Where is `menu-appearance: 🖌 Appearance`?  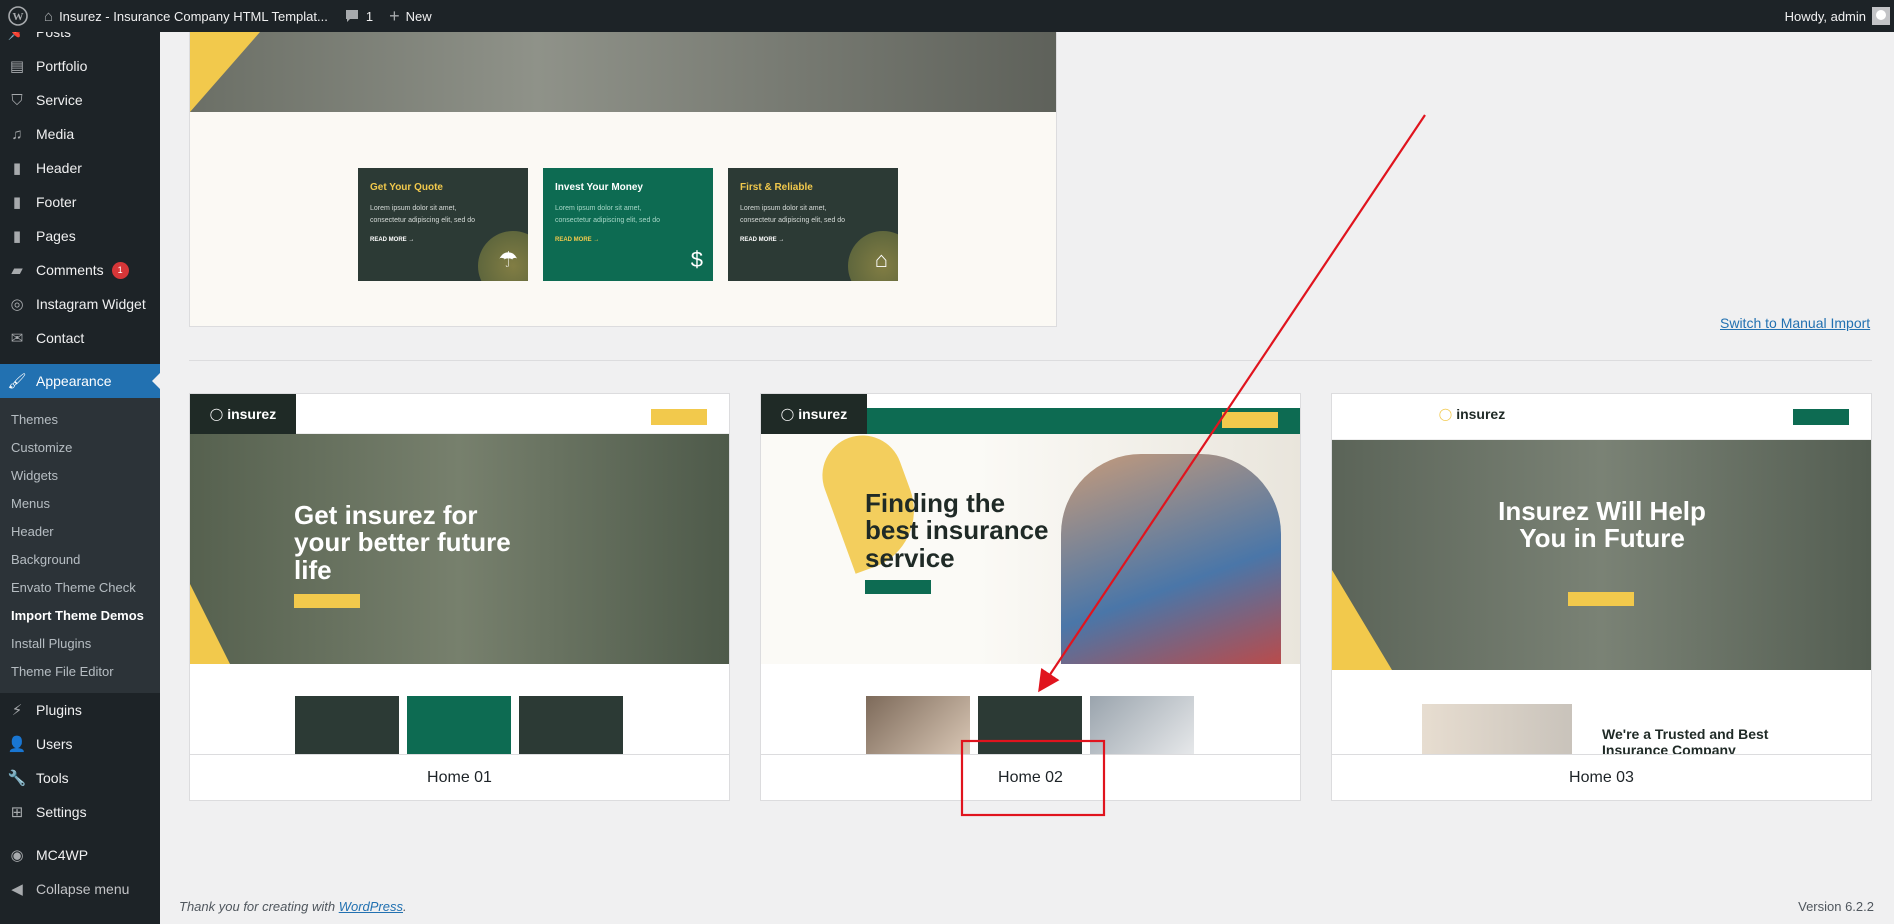
menu-appearance: 🖌 Appearance is located at coordinates (80, 381).